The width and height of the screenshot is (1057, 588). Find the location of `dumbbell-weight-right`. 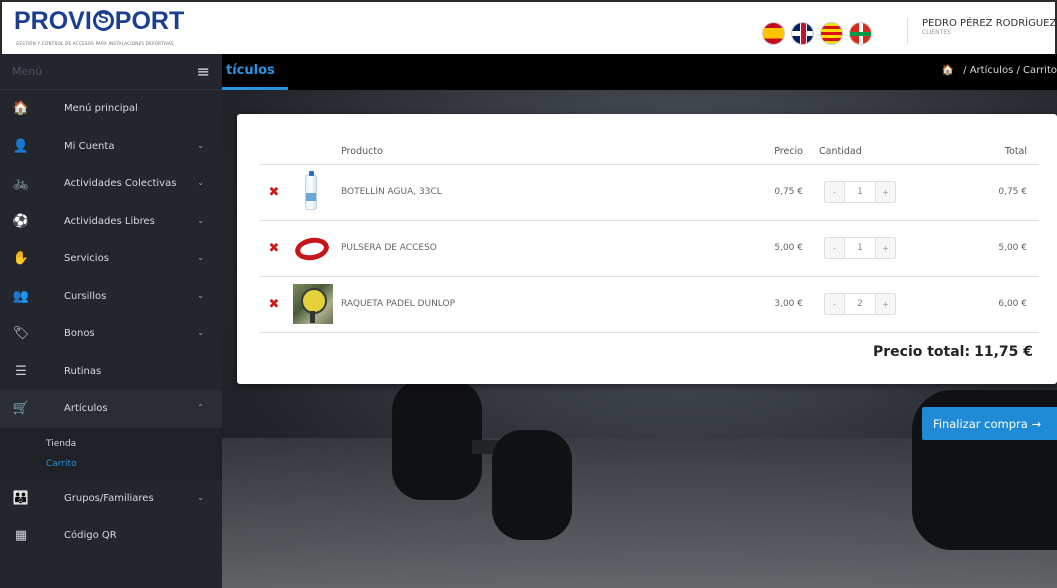

dumbbell-weight-right is located at coordinates (532, 485).